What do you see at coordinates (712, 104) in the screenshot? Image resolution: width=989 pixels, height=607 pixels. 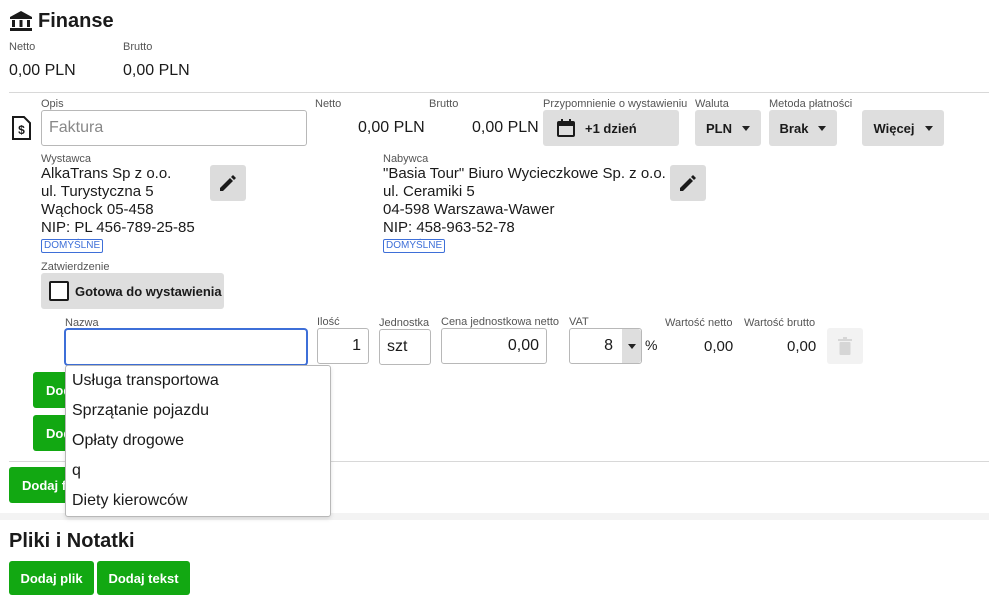 I see `currency-label: Waluta` at bounding box center [712, 104].